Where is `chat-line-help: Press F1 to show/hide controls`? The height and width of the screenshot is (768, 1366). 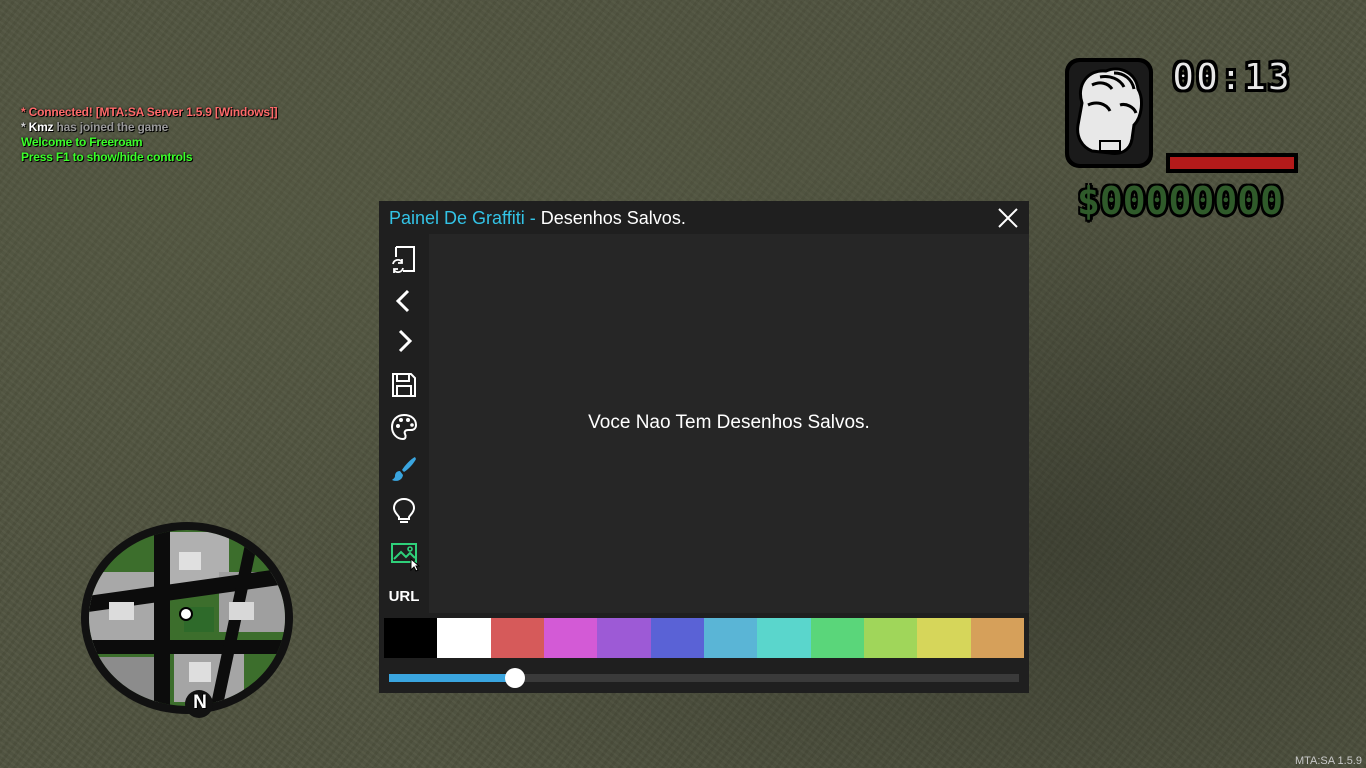 chat-line-help: Press F1 to show/hide controls is located at coordinates (107, 157).